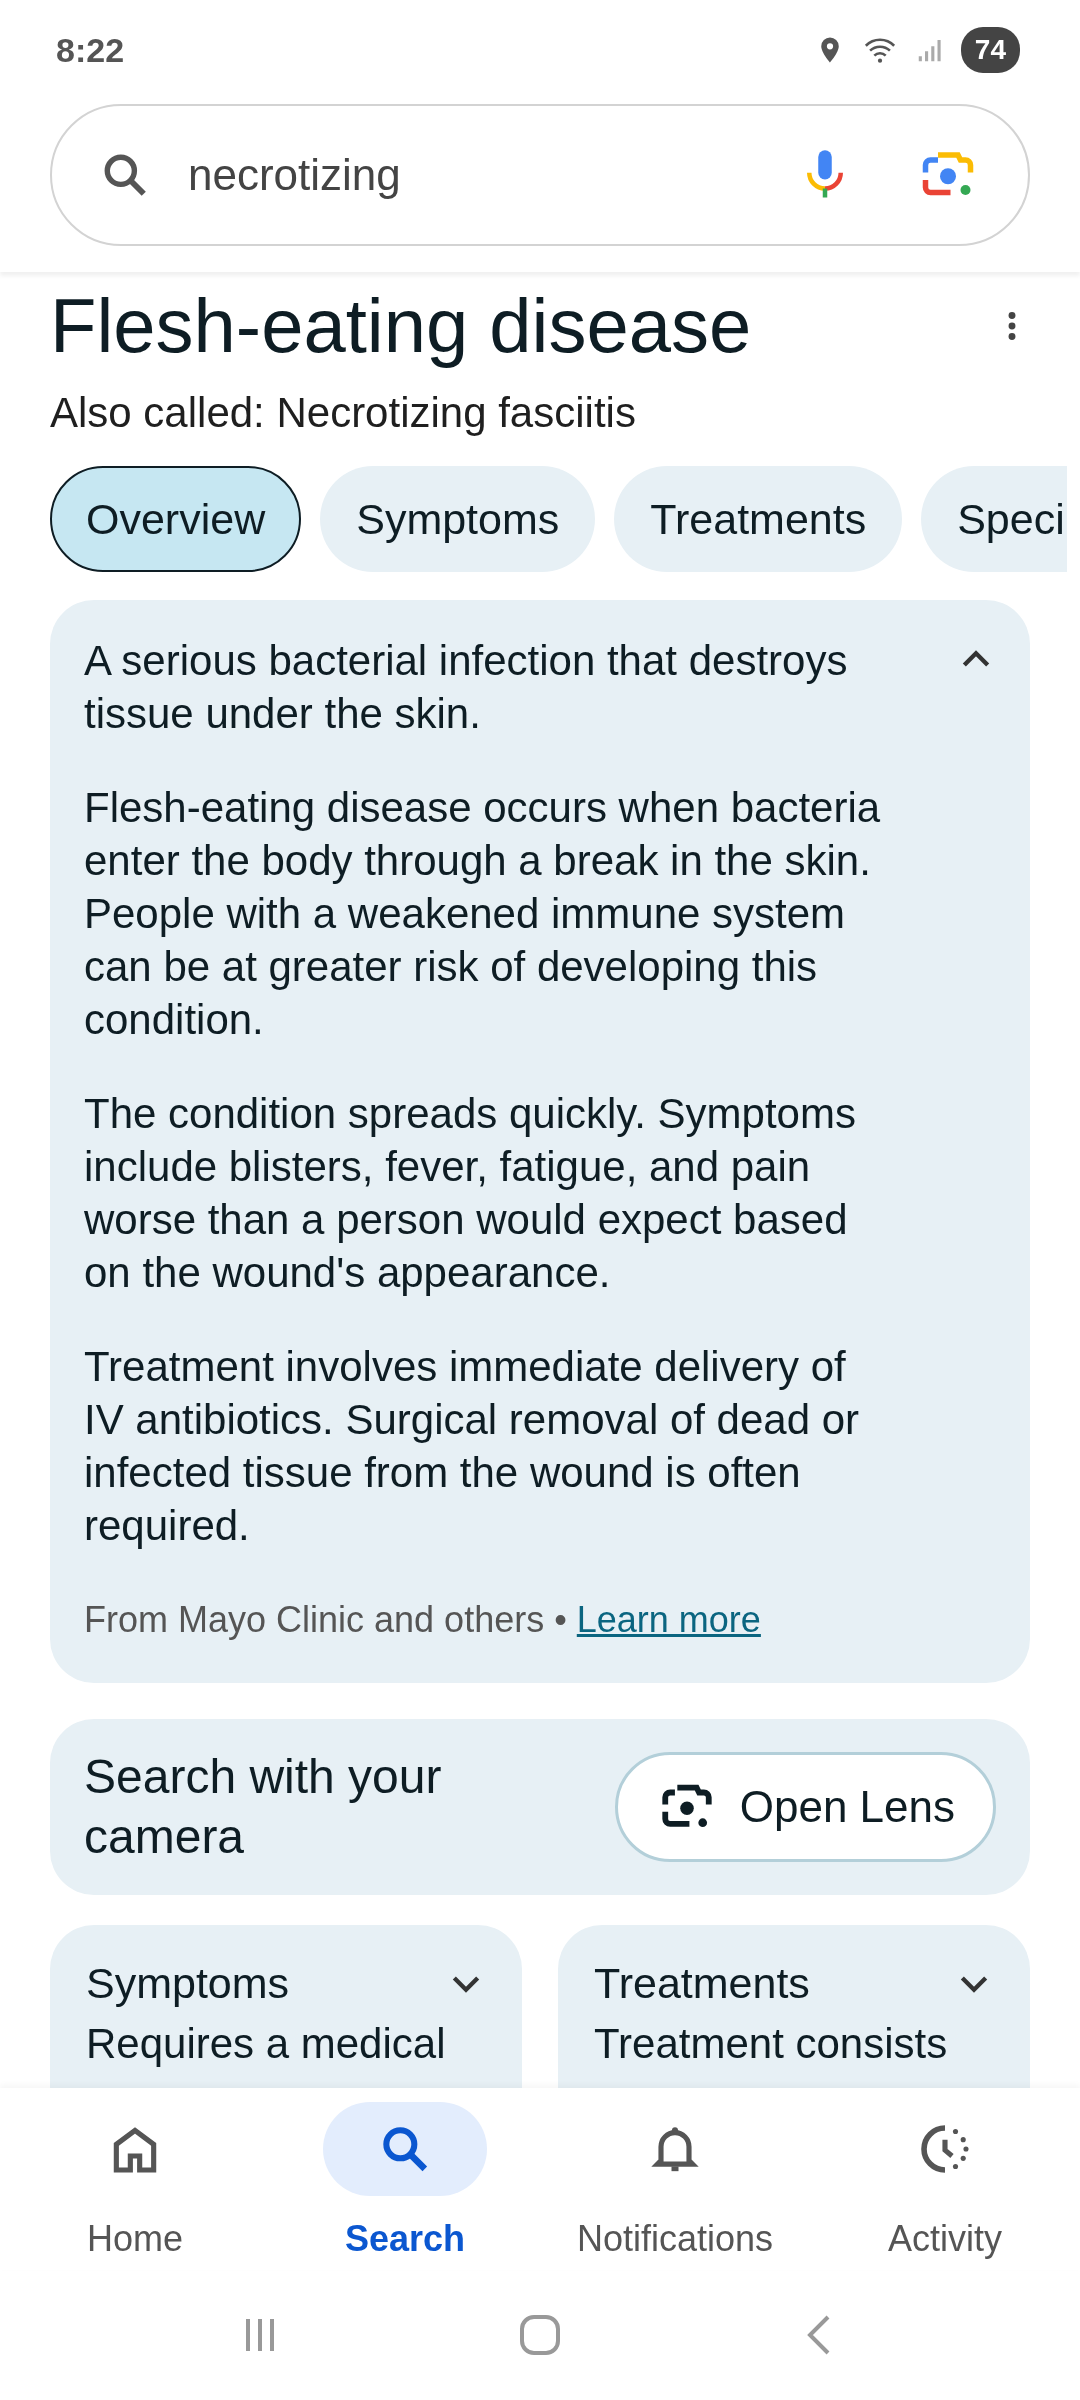 Image resolution: width=1080 pixels, height=2400 pixels. Describe the element at coordinates (188, 1984) in the screenshot. I see `section-title: Symptoms` at that location.